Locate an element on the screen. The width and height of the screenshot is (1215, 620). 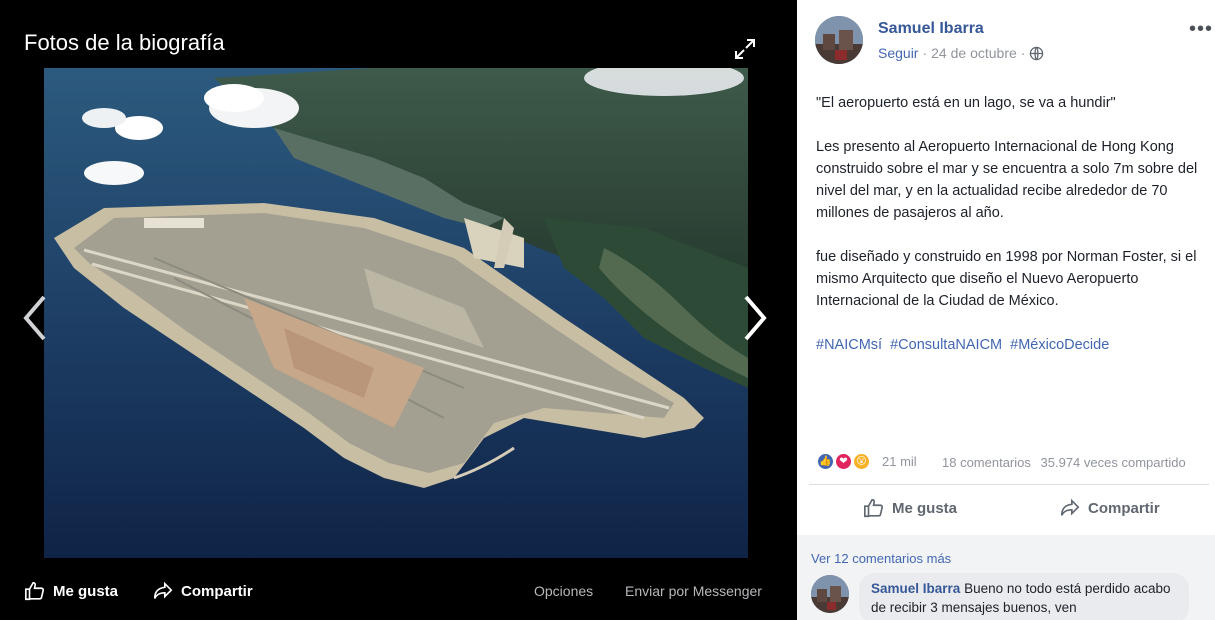
comment-author: Samuel Ibarra is located at coordinates (915, 588).